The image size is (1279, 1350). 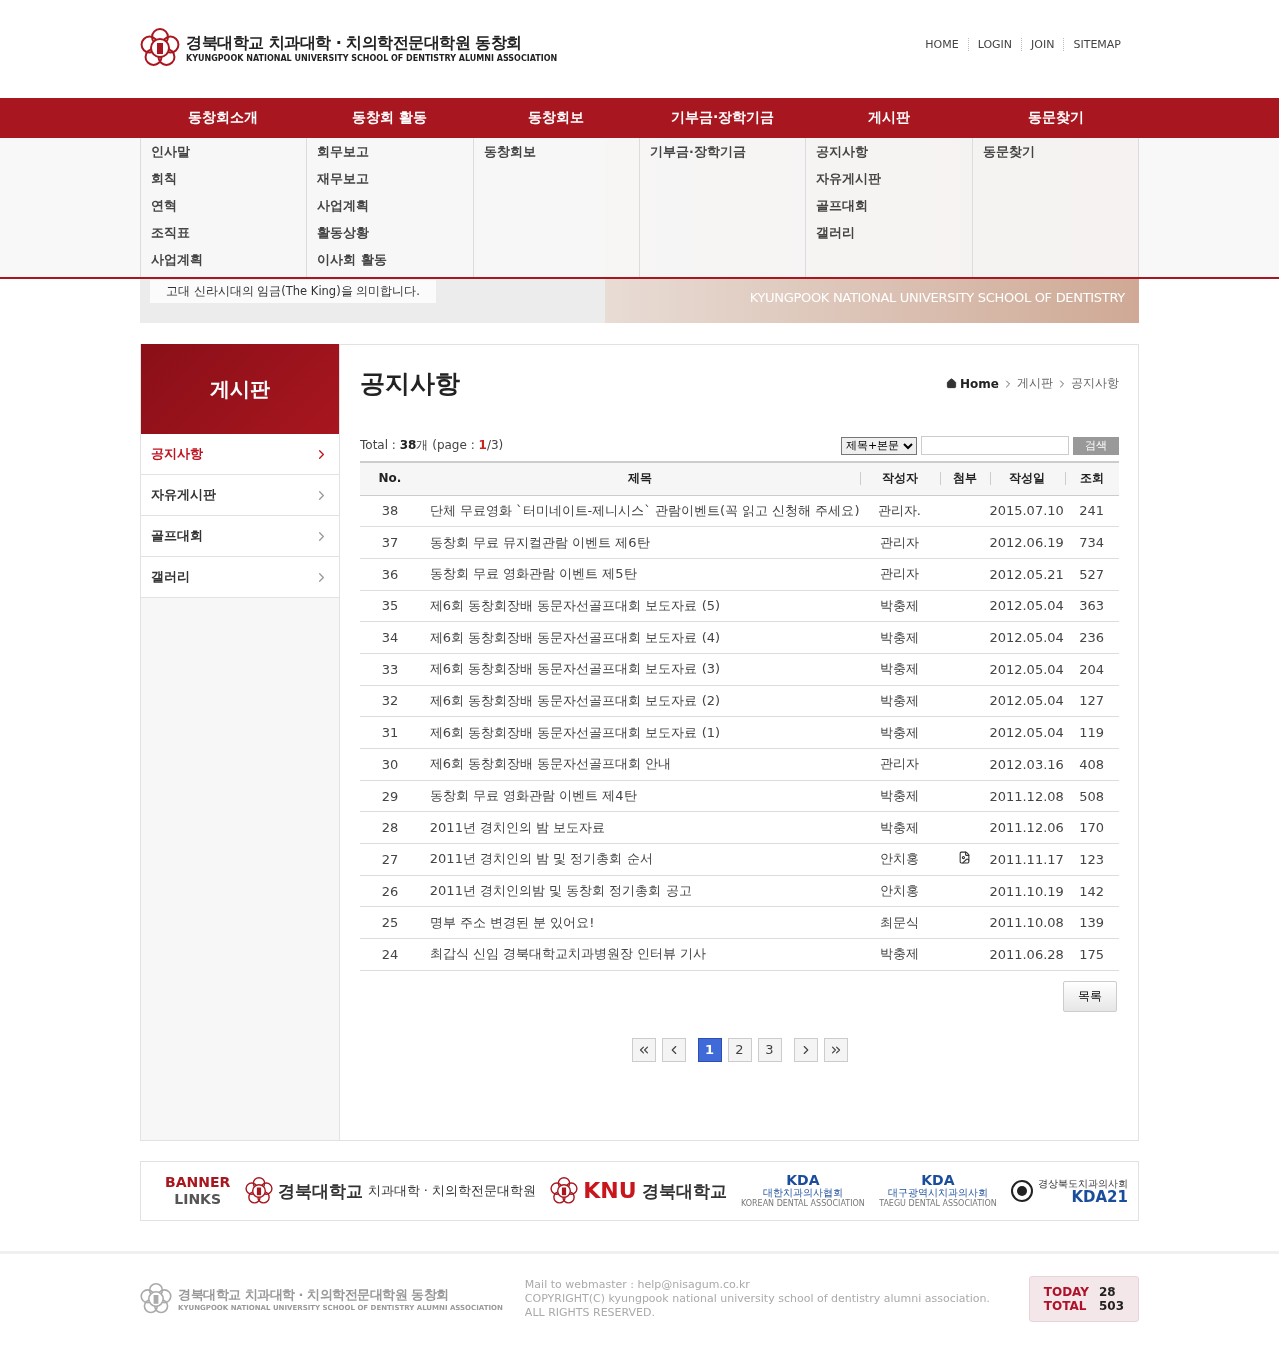 What do you see at coordinates (240, 389) in the screenshot?
I see `sidebar-title: 게시판` at bounding box center [240, 389].